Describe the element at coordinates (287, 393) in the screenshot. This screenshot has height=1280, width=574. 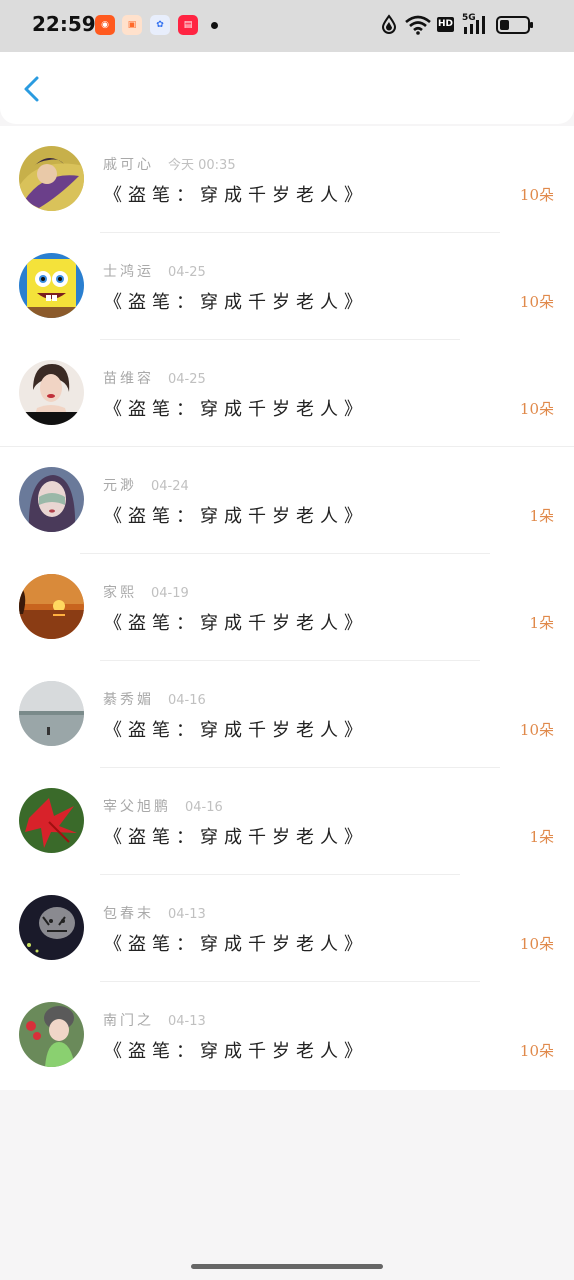
I see `list-item: 苗维容 04-25 《盗笔：穿成千岁老人》 10朵` at that location.